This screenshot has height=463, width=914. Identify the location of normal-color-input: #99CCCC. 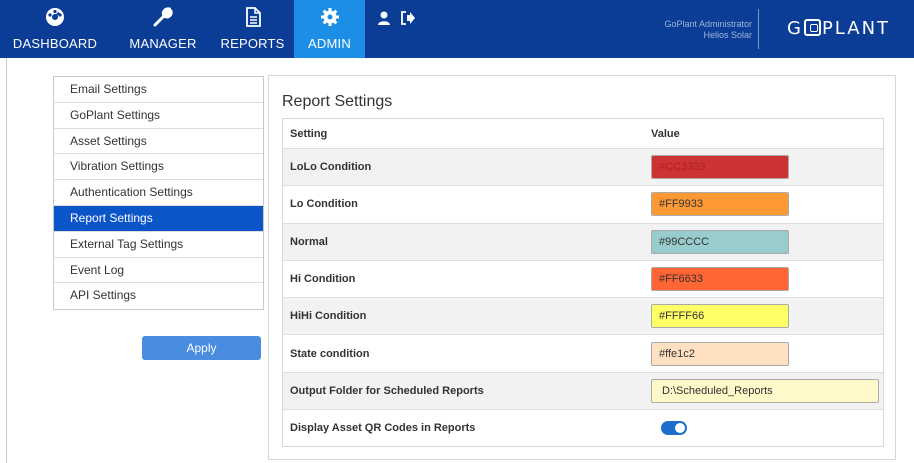
(720, 241).